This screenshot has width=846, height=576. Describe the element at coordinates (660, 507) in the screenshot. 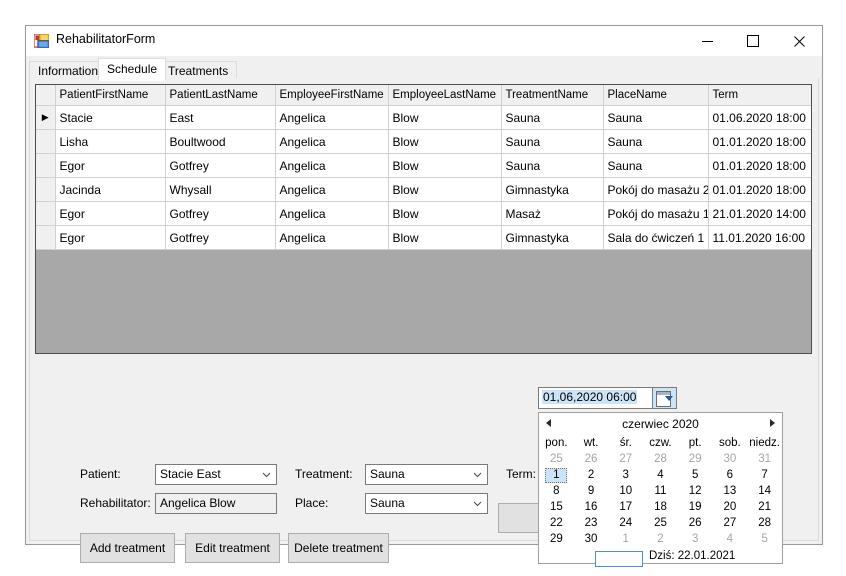

I see `calendar-day-cell: 18` at that location.